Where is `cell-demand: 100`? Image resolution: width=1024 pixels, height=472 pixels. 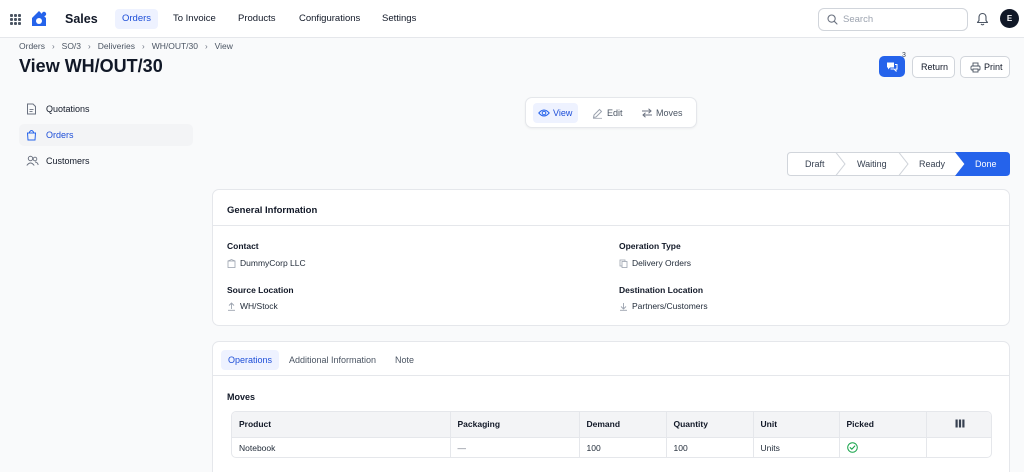 cell-demand: 100 is located at coordinates (623, 447).